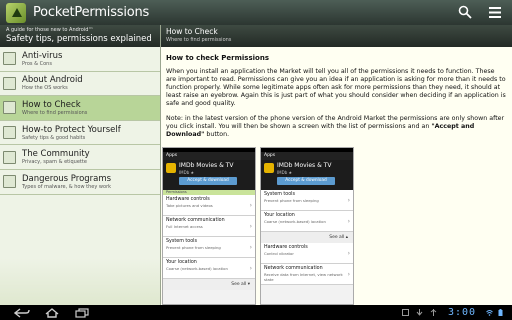 This screenshot has width=512, height=320. I want to click on action-bar: PocketPermissions, so click(256, 12).